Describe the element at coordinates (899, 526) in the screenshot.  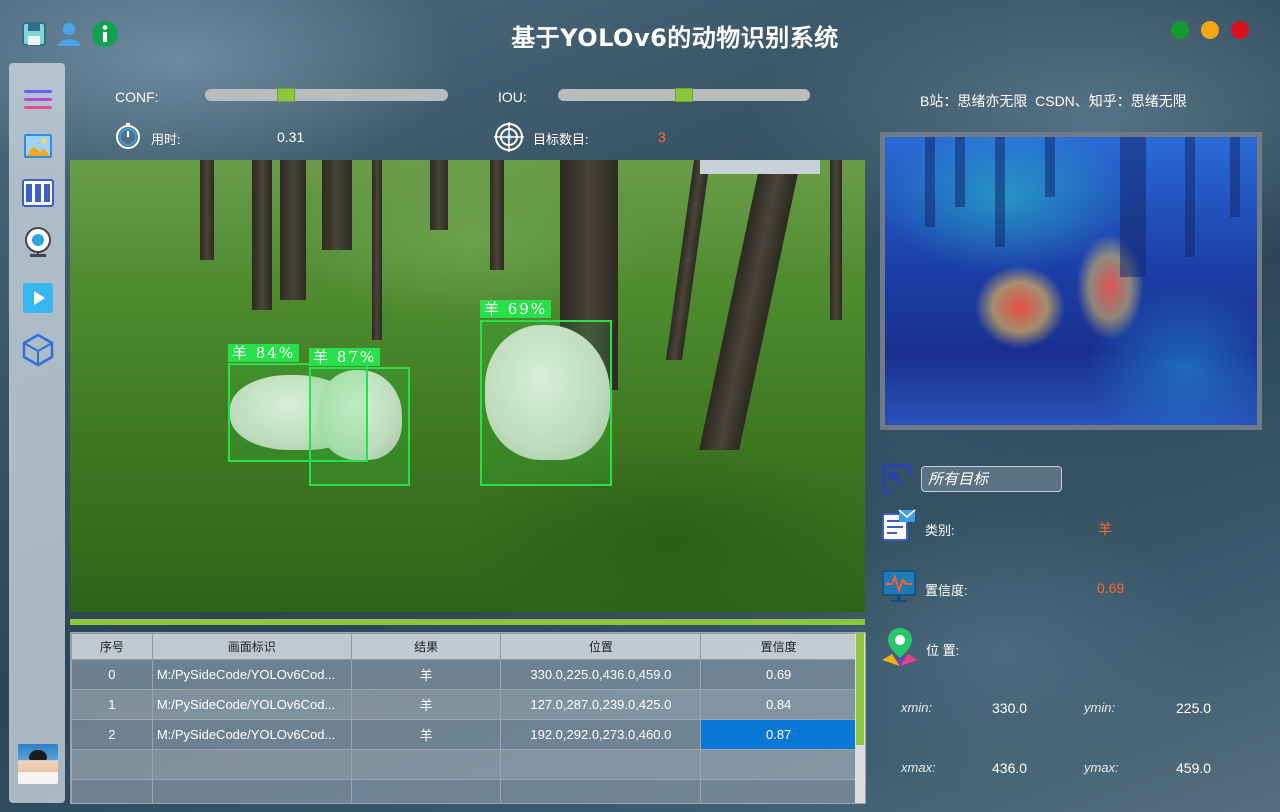
I see `class-icon` at that location.